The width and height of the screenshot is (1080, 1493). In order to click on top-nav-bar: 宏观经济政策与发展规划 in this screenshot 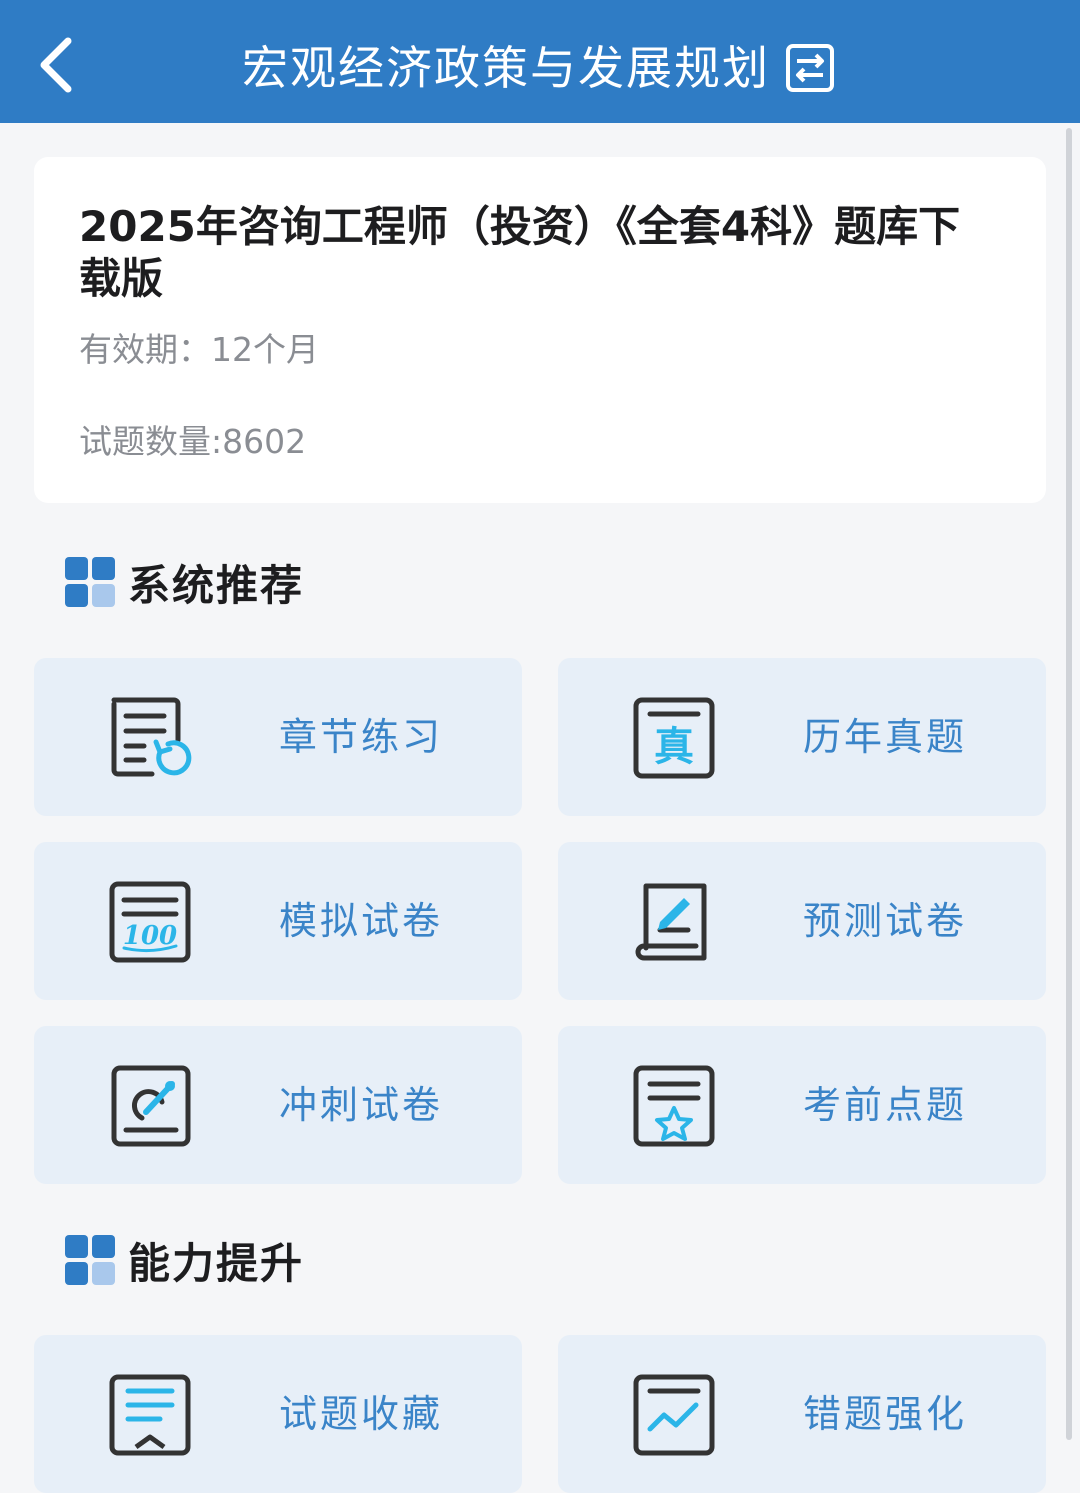, I will do `click(540, 61)`.